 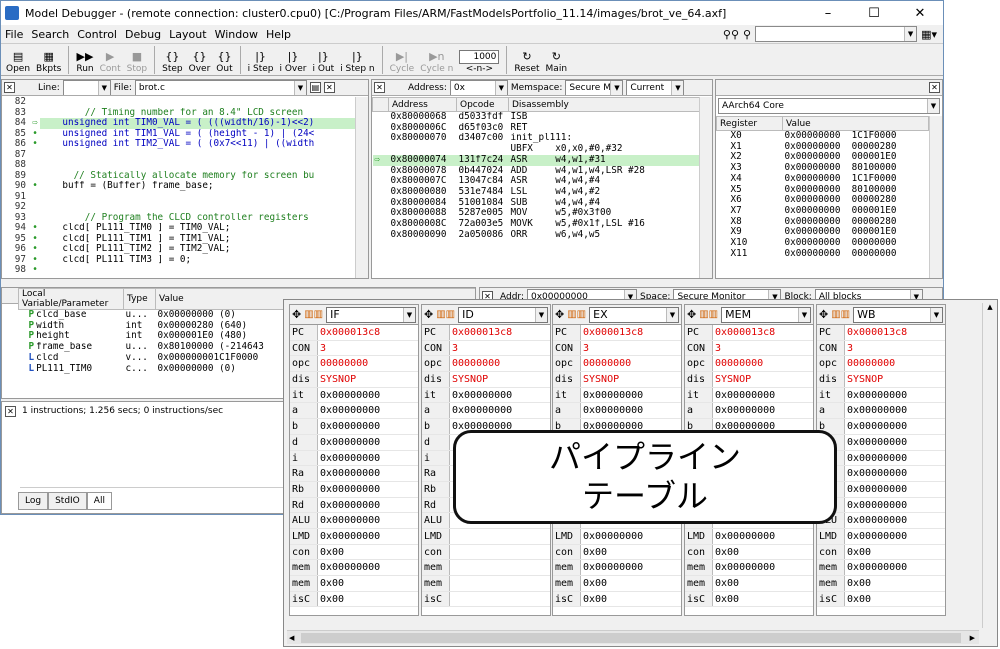 What do you see at coordinates (84, 62) in the screenshot?
I see `run-button: ▶▶ Run` at bounding box center [84, 62].